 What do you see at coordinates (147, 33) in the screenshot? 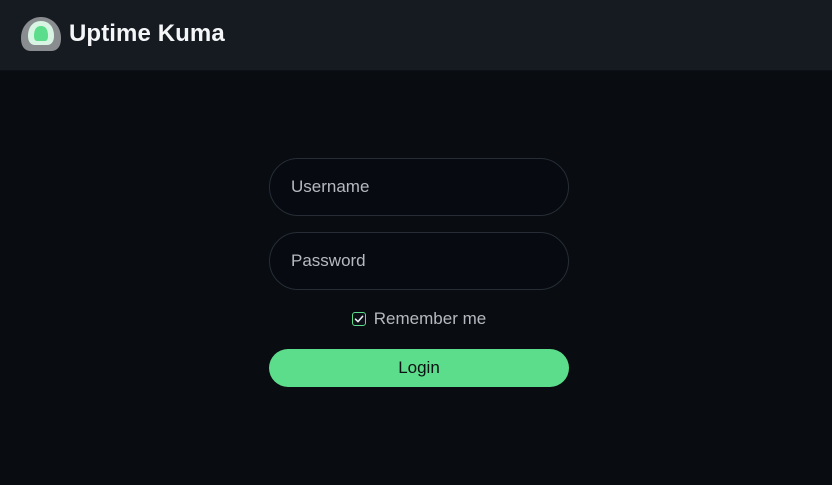
I see `app-name: Uptime Kuma` at bounding box center [147, 33].